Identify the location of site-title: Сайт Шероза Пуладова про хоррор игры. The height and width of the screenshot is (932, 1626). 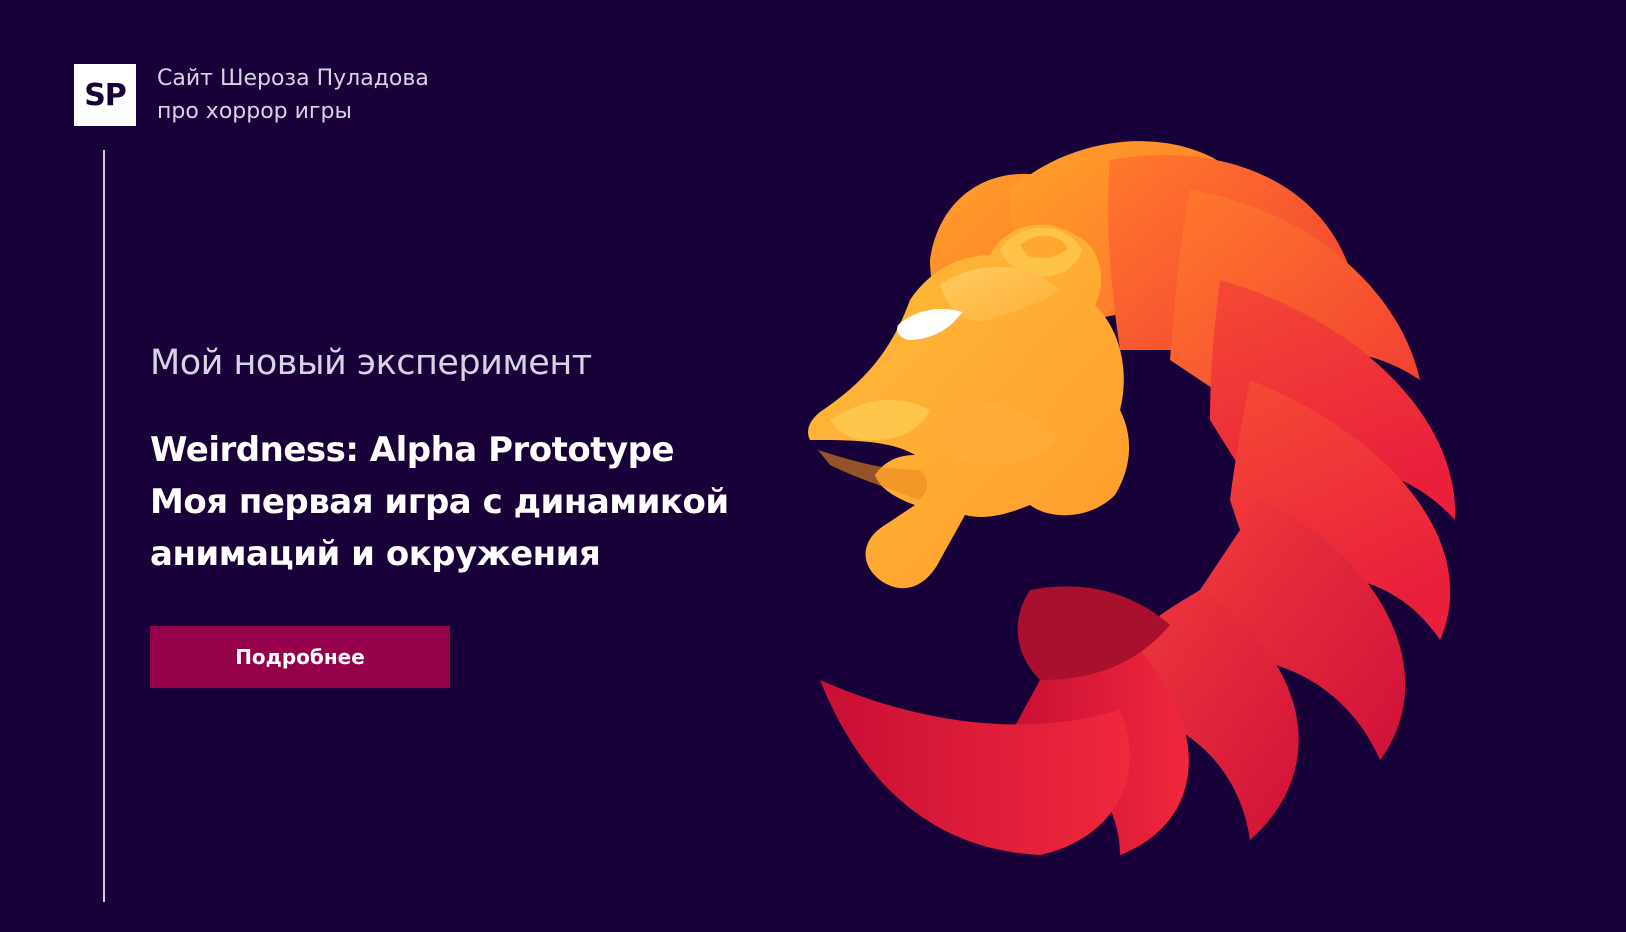
(293, 95).